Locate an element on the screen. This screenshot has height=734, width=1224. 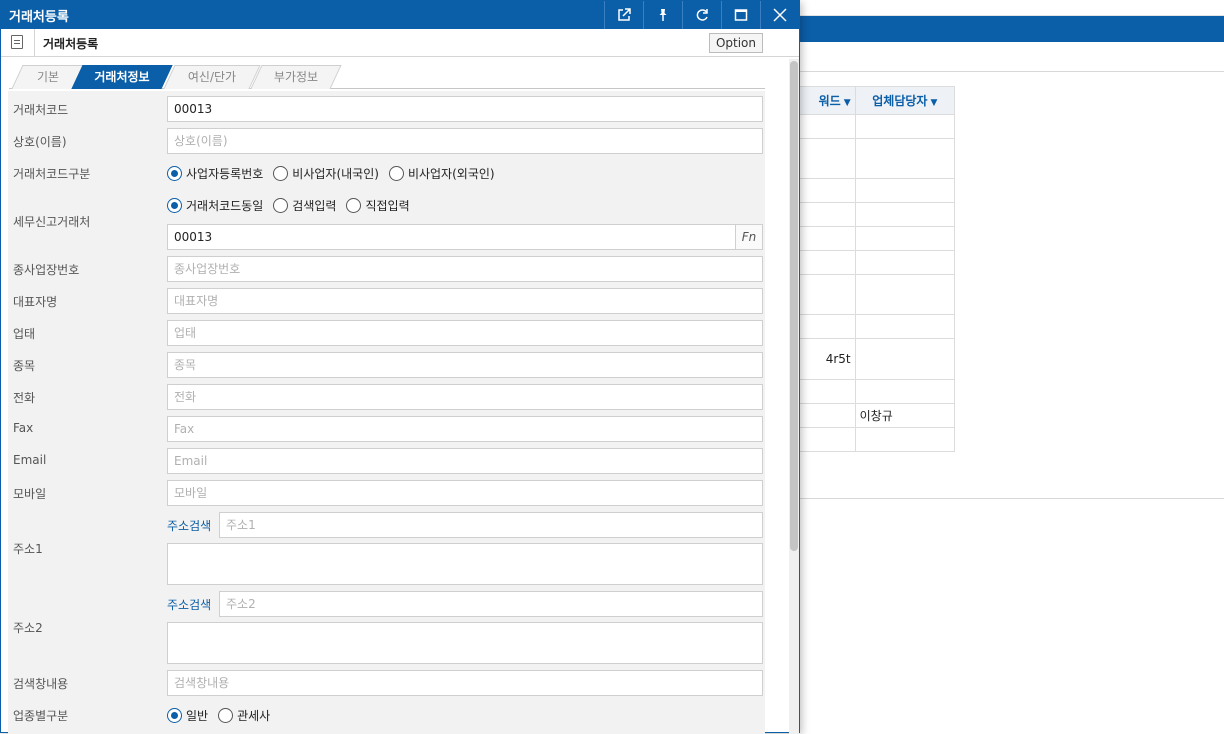
address2-detail-input is located at coordinates (465, 643).